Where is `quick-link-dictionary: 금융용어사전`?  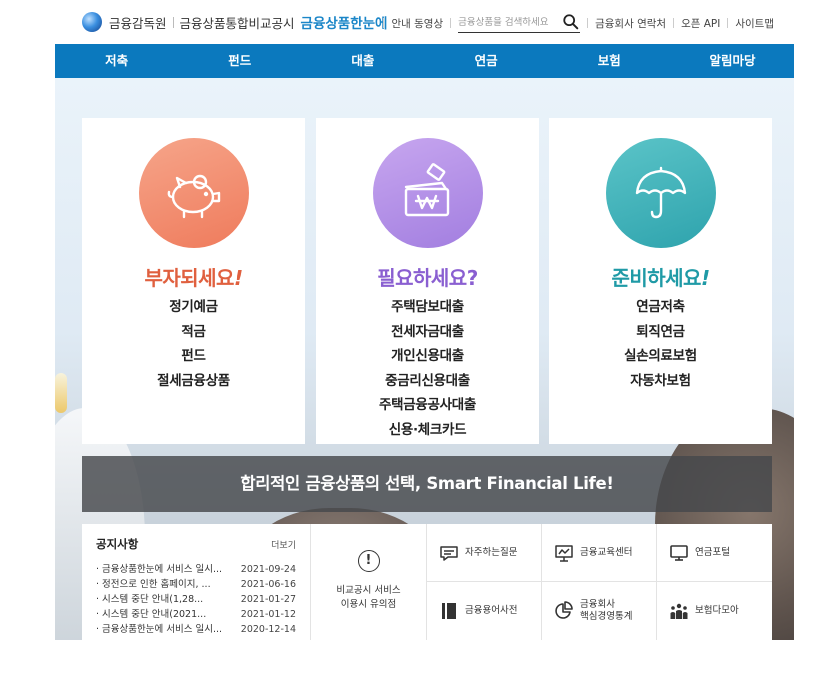 quick-link-dictionary: 금융용어사전 is located at coordinates (484, 611).